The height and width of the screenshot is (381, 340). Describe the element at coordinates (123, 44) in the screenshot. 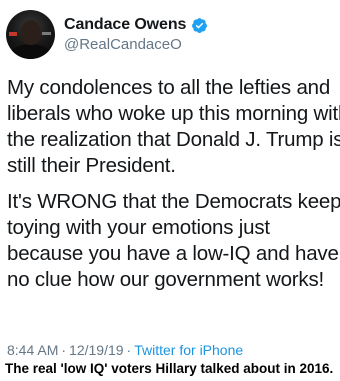

I see `author-handle: @RealCandaceO` at that location.